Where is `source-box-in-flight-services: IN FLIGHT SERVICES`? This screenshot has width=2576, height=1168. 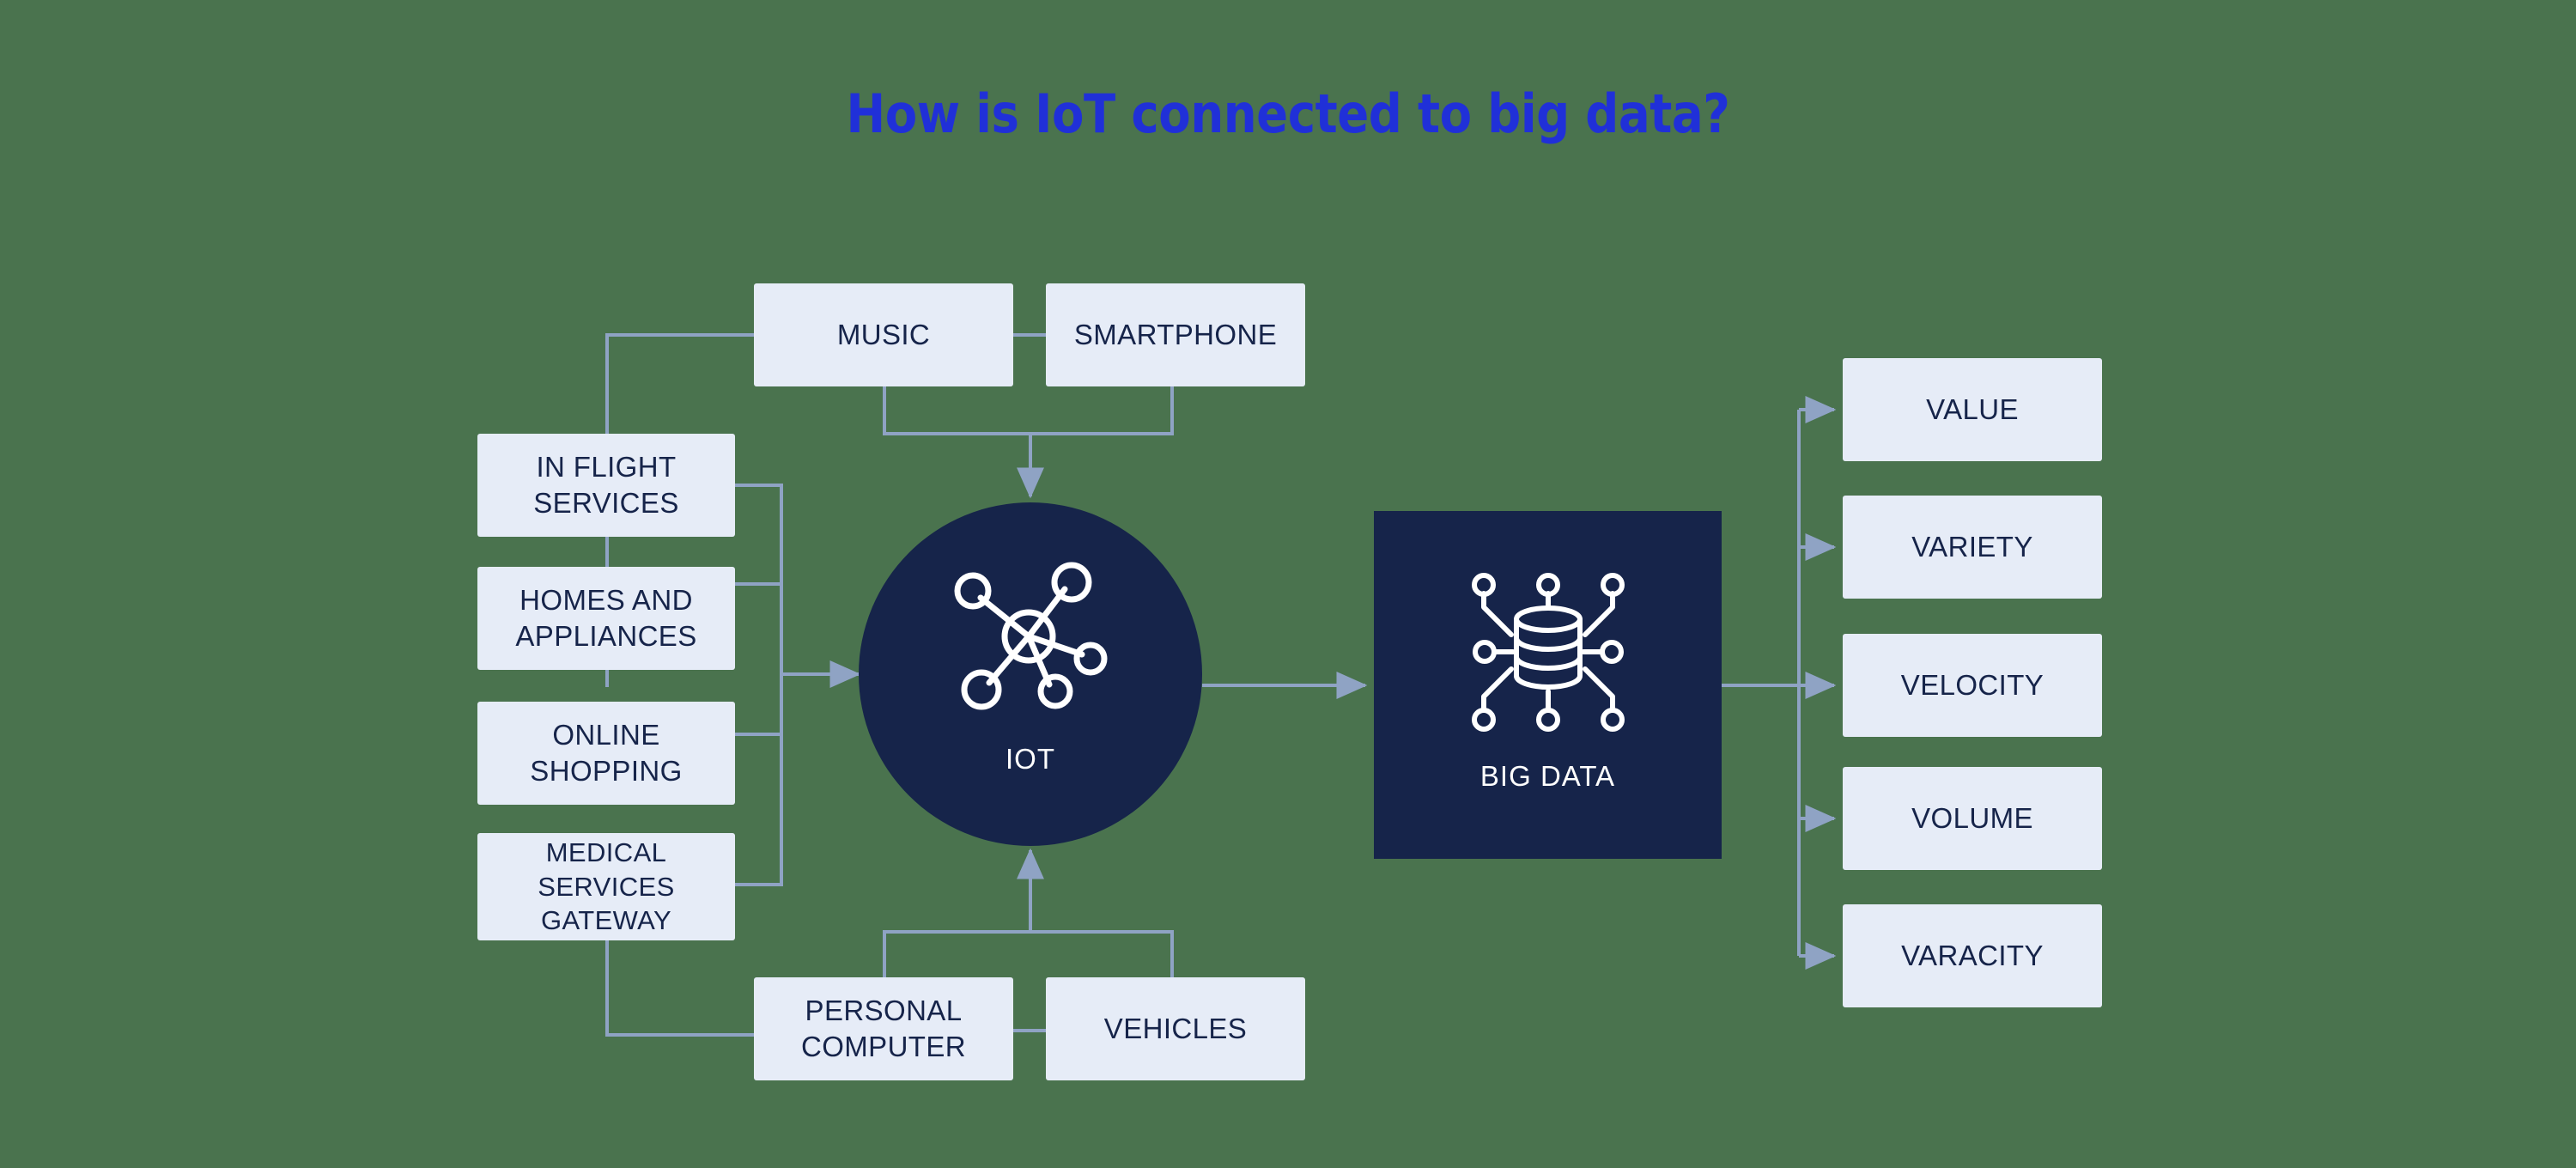 source-box-in-flight-services: IN FLIGHT SERVICES is located at coordinates (606, 485).